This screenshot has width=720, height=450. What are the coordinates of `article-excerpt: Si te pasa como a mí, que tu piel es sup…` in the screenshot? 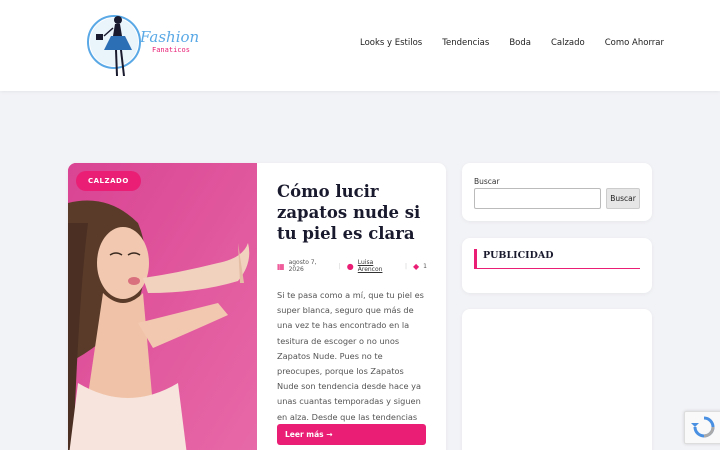 It's located at (350, 363).